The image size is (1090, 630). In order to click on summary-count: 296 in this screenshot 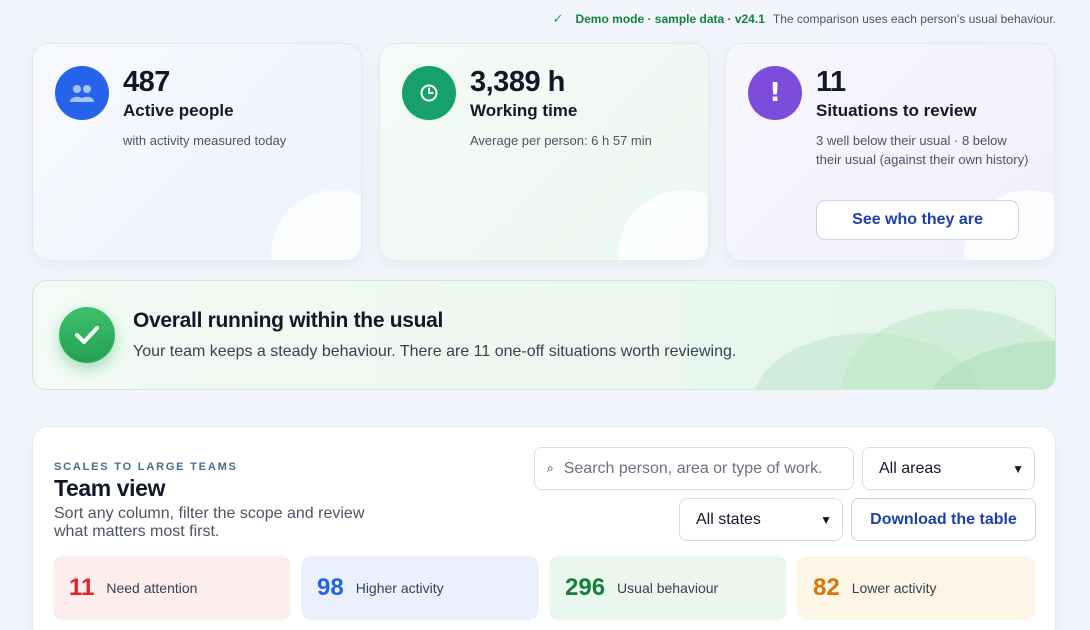, I will do `click(585, 587)`.